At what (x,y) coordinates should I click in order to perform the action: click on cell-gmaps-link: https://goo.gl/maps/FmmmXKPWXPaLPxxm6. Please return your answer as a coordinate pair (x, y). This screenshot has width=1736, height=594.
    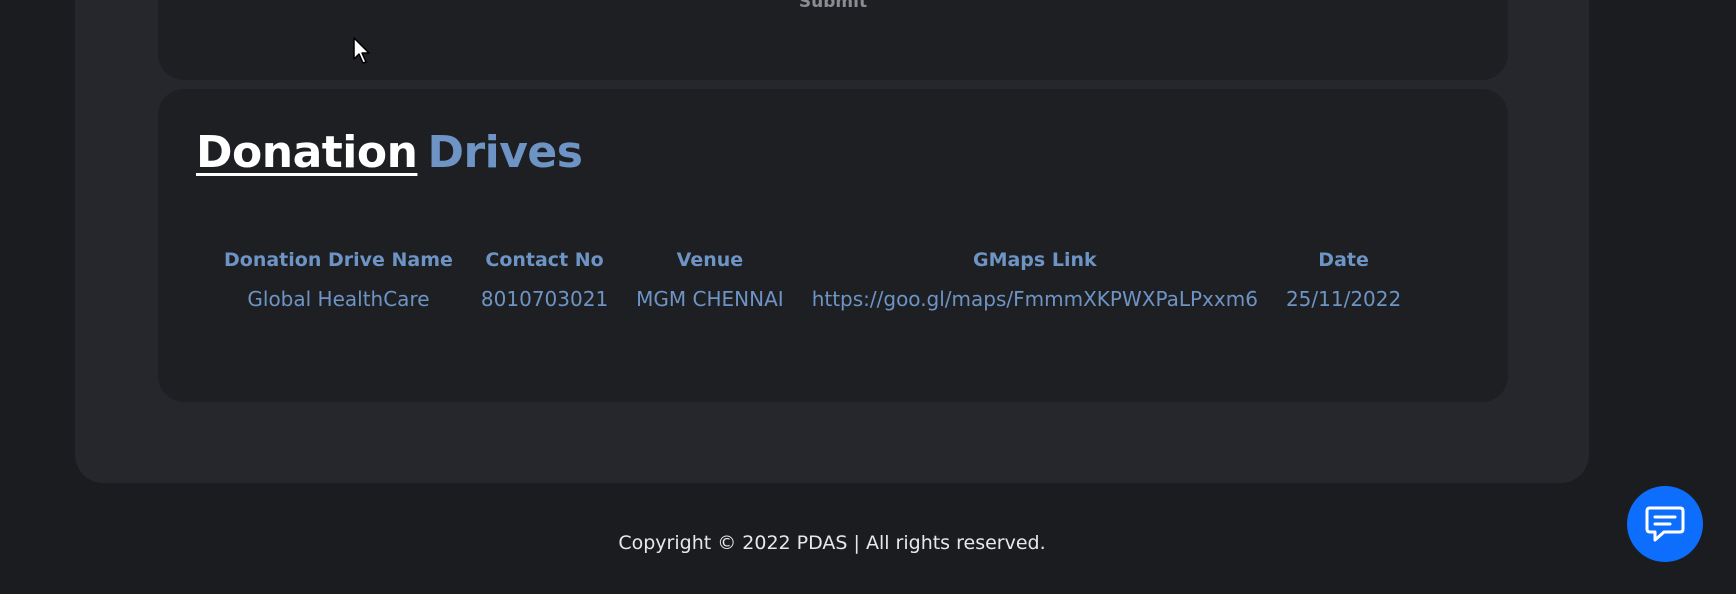
    Looking at the image, I should click on (1035, 299).